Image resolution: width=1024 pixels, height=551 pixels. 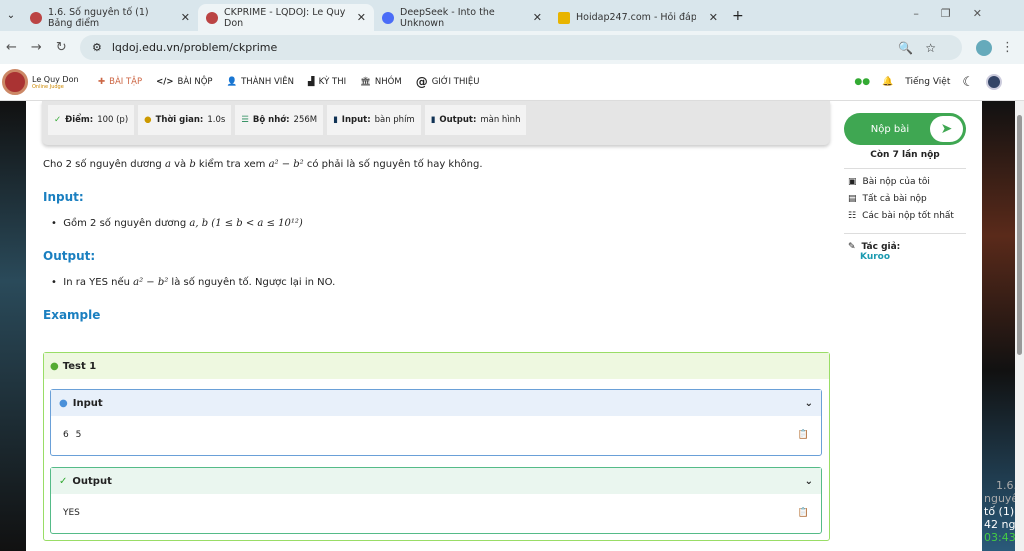 I want to click on info-output: ▮ Output: màn hình, so click(x=475, y=120).